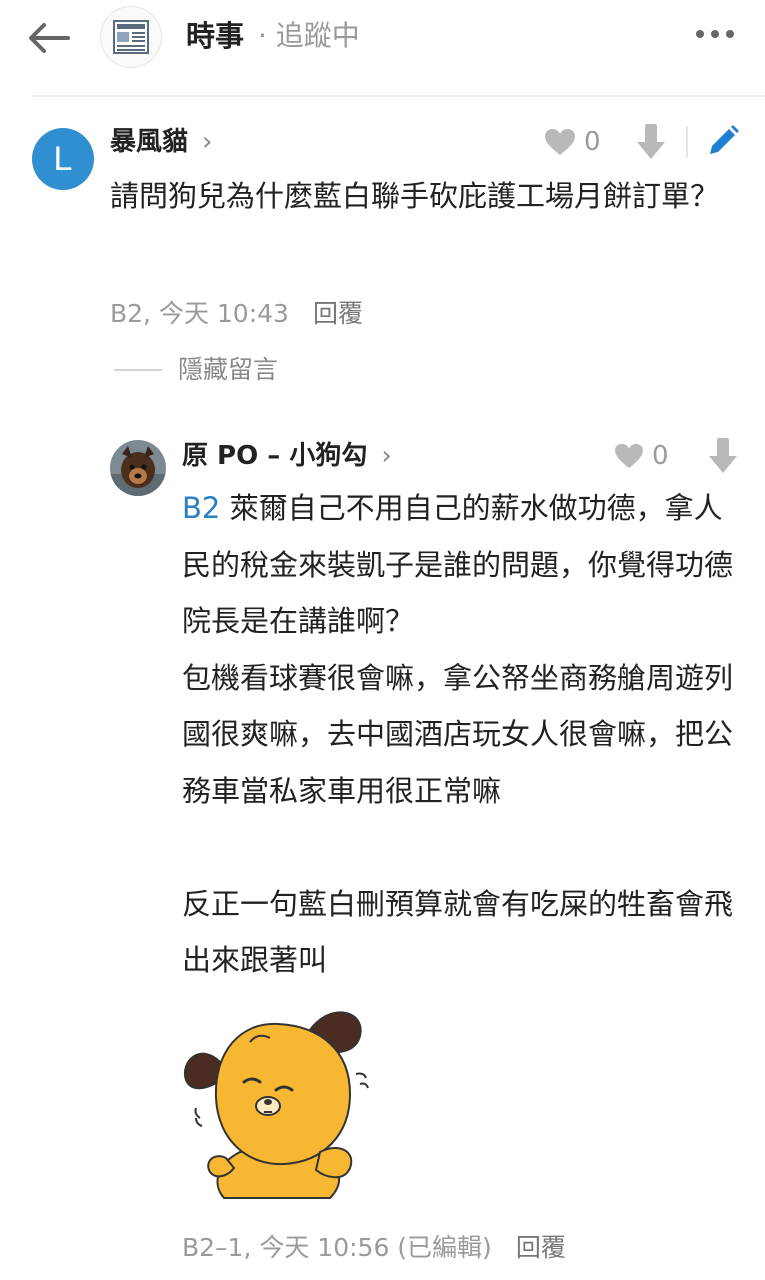 The image size is (765, 1280). What do you see at coordinates (276, 1105) in the screenshot?
I see `yellow-dog-sticker` at bounding box center [276, 1105].